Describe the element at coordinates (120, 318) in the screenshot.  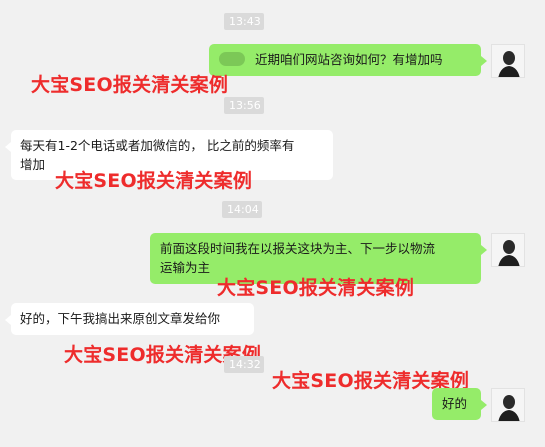
I see `message-text: 好的，下午我搞出来原创文章发给你` at that location.